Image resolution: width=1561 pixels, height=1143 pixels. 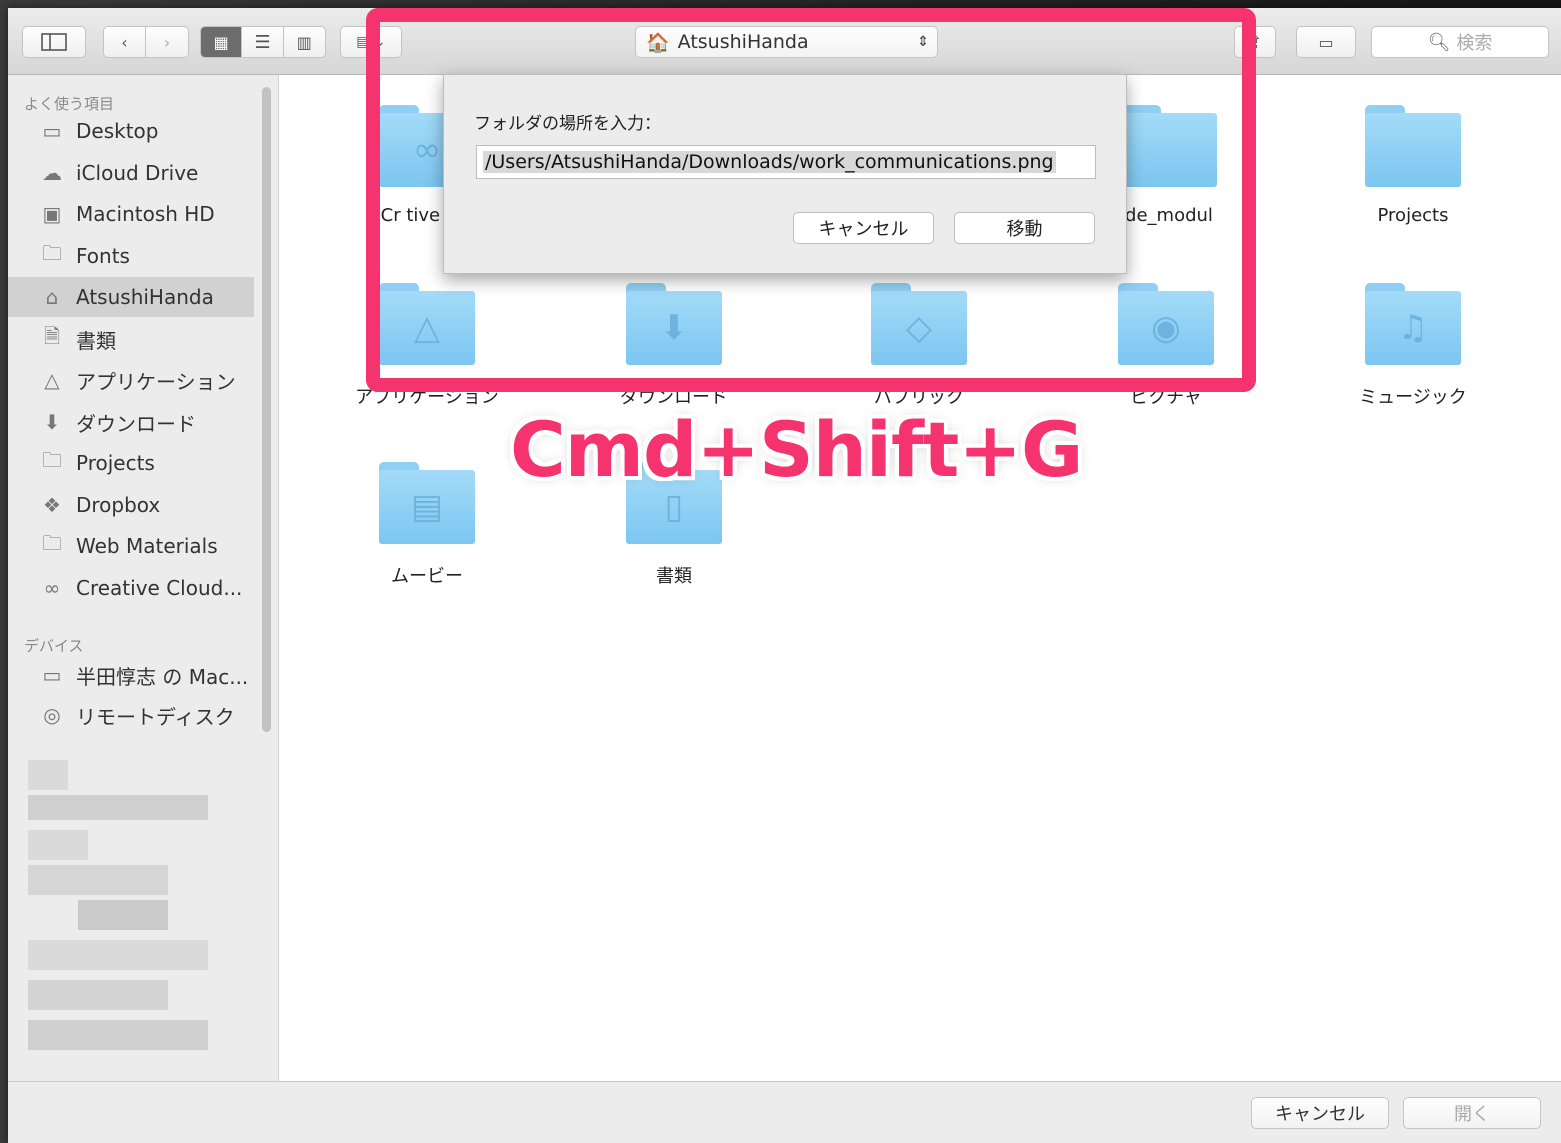 I want to click on chevron-left-icon: ‹, so click(x=124, y=42).